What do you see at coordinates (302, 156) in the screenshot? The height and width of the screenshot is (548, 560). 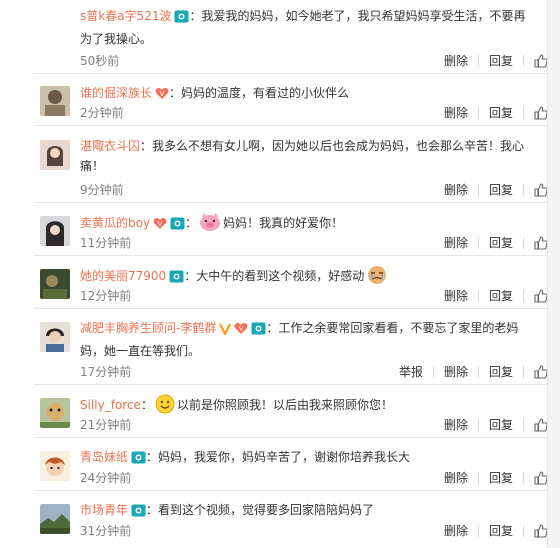 I see `comment-text: ：我多么不想有女儿啊，因为她以后也会成为妈妈，也会那么辛苦！我心痛！` at bounding box center [302, 156].